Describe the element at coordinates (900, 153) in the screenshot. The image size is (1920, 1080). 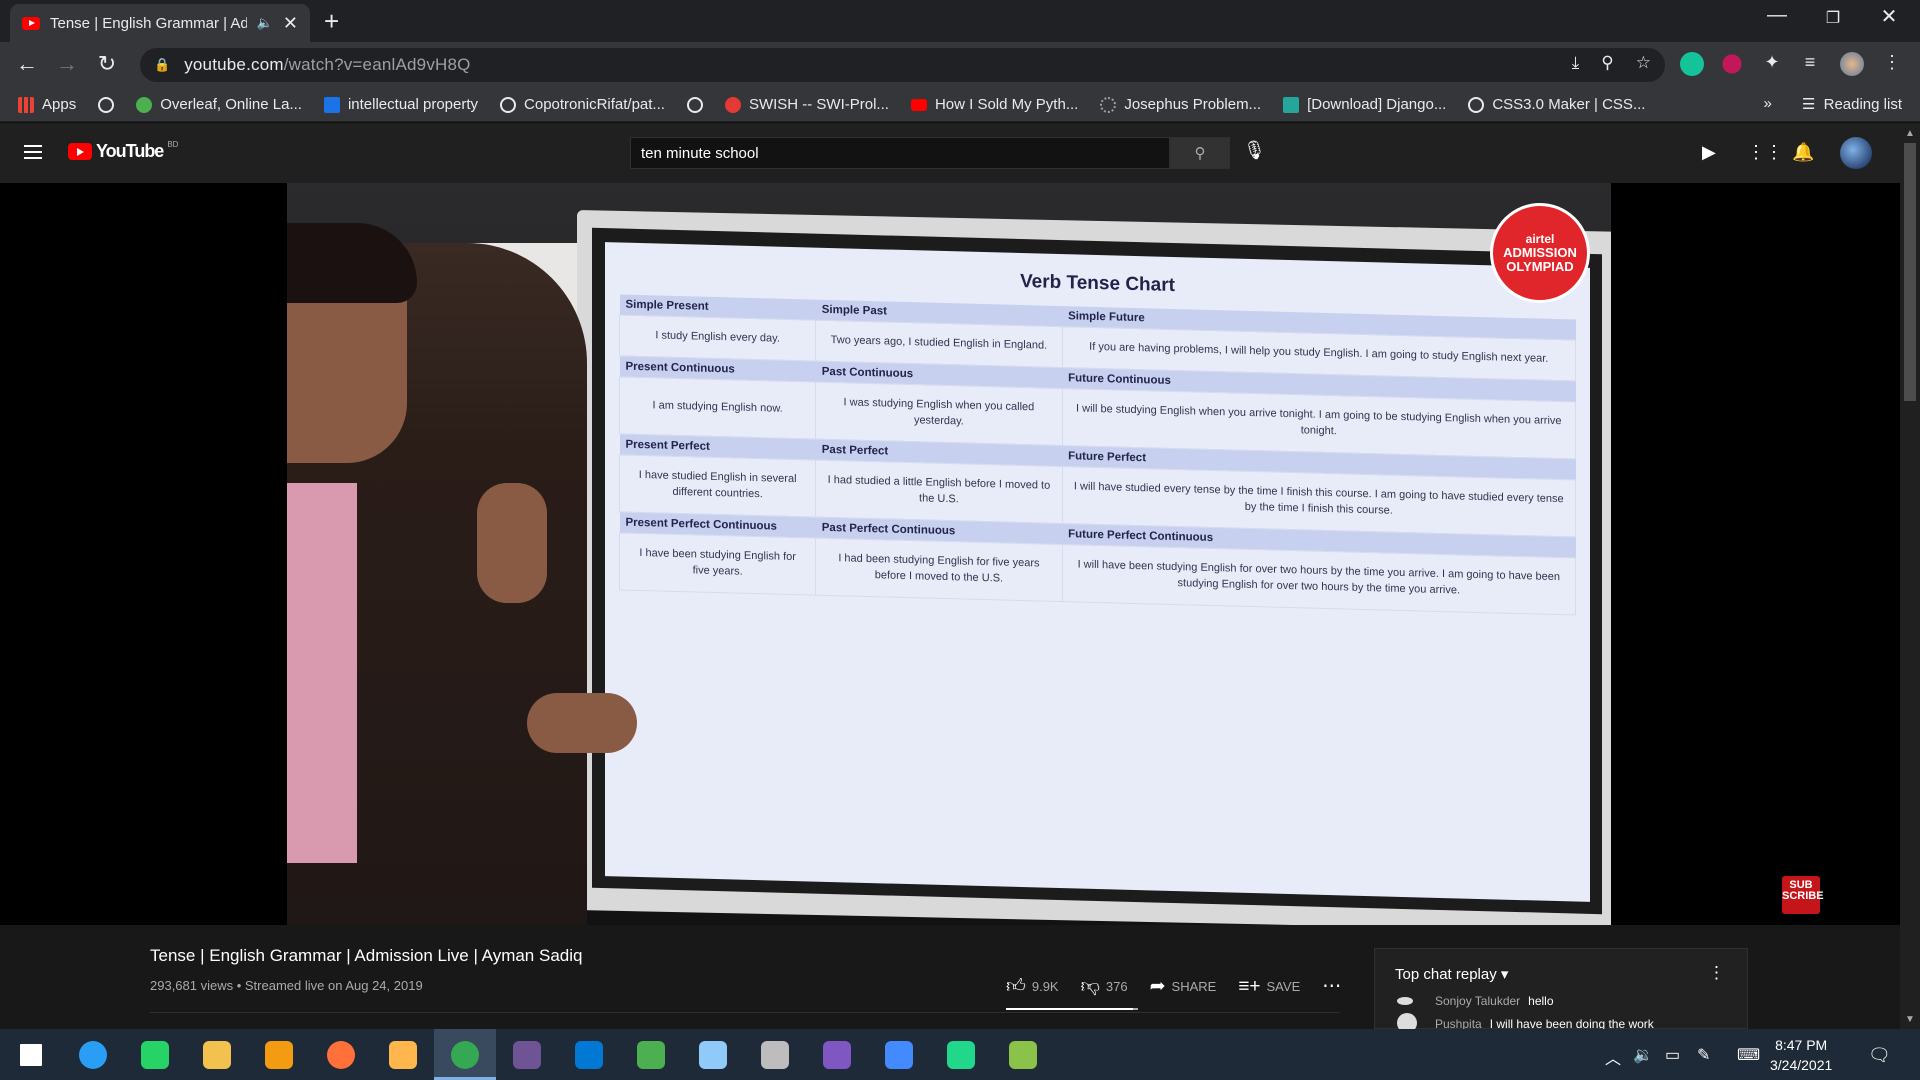
I see `search-input: ten minute school` at that location.